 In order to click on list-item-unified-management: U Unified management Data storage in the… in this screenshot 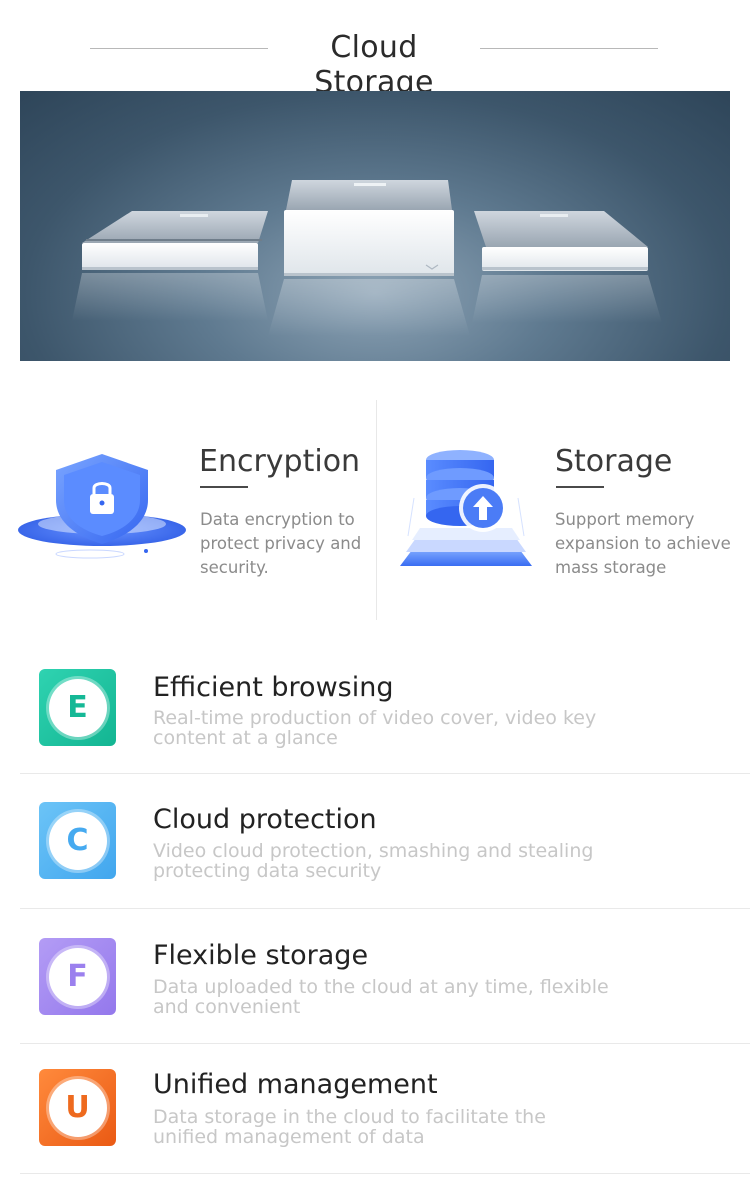, I will do `click(385, 1111)`.